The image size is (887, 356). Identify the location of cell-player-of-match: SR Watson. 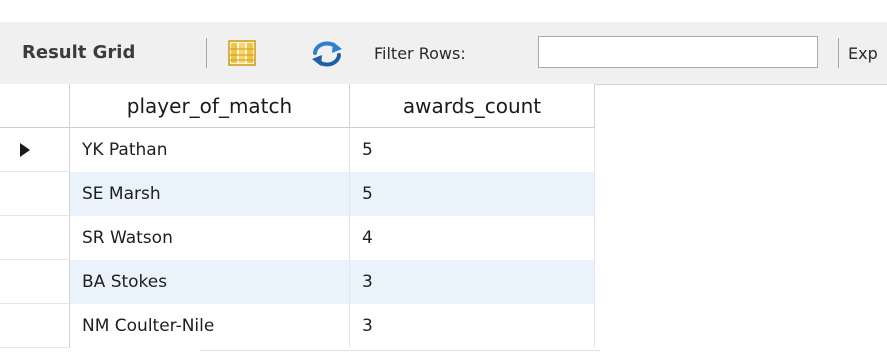
(210, 238).